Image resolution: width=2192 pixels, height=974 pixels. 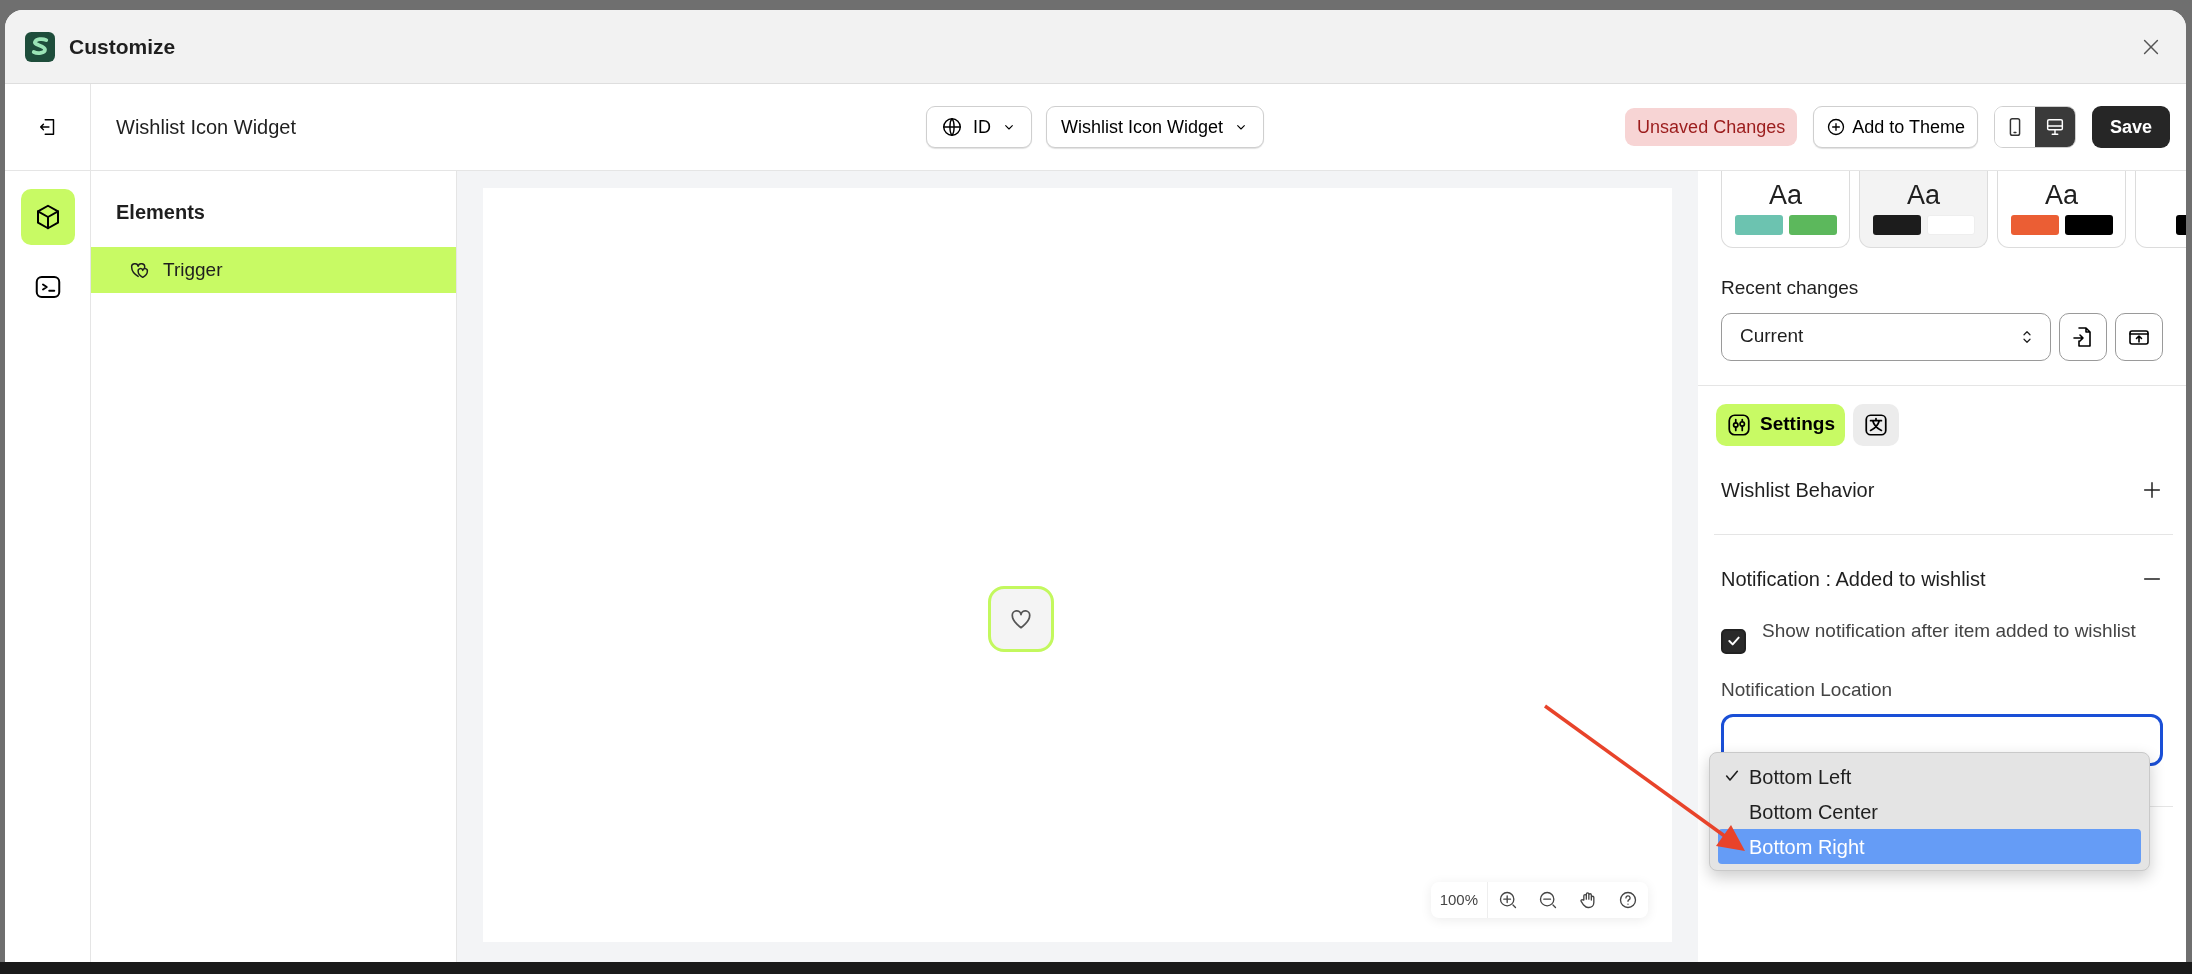 I want to click on checkbox, so click(x=1733, y=641).